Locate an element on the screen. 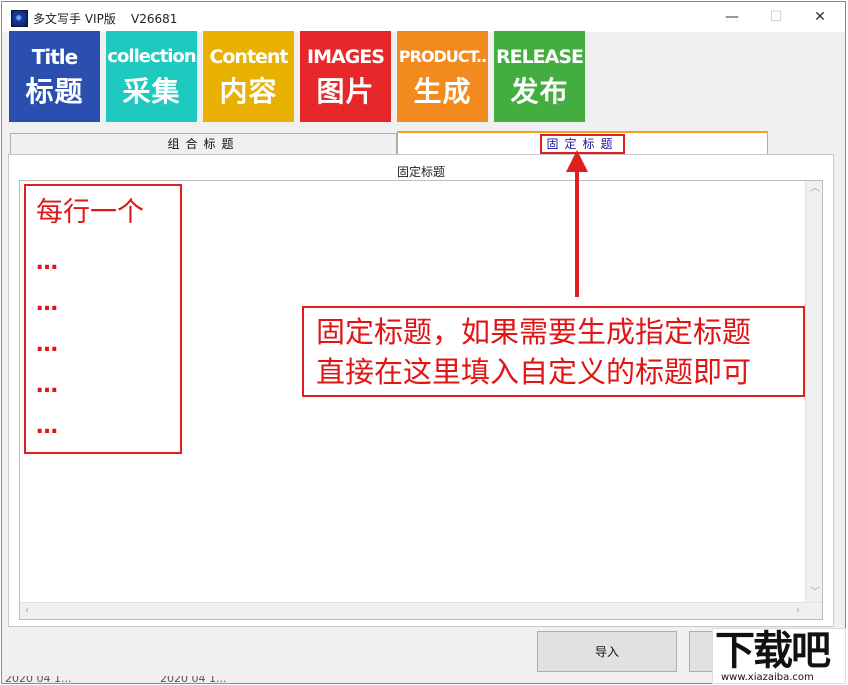 This screenshot has width=848, height=685. toolbar-release-button: RELEASE 发布 is located at coordinates (539, 76).